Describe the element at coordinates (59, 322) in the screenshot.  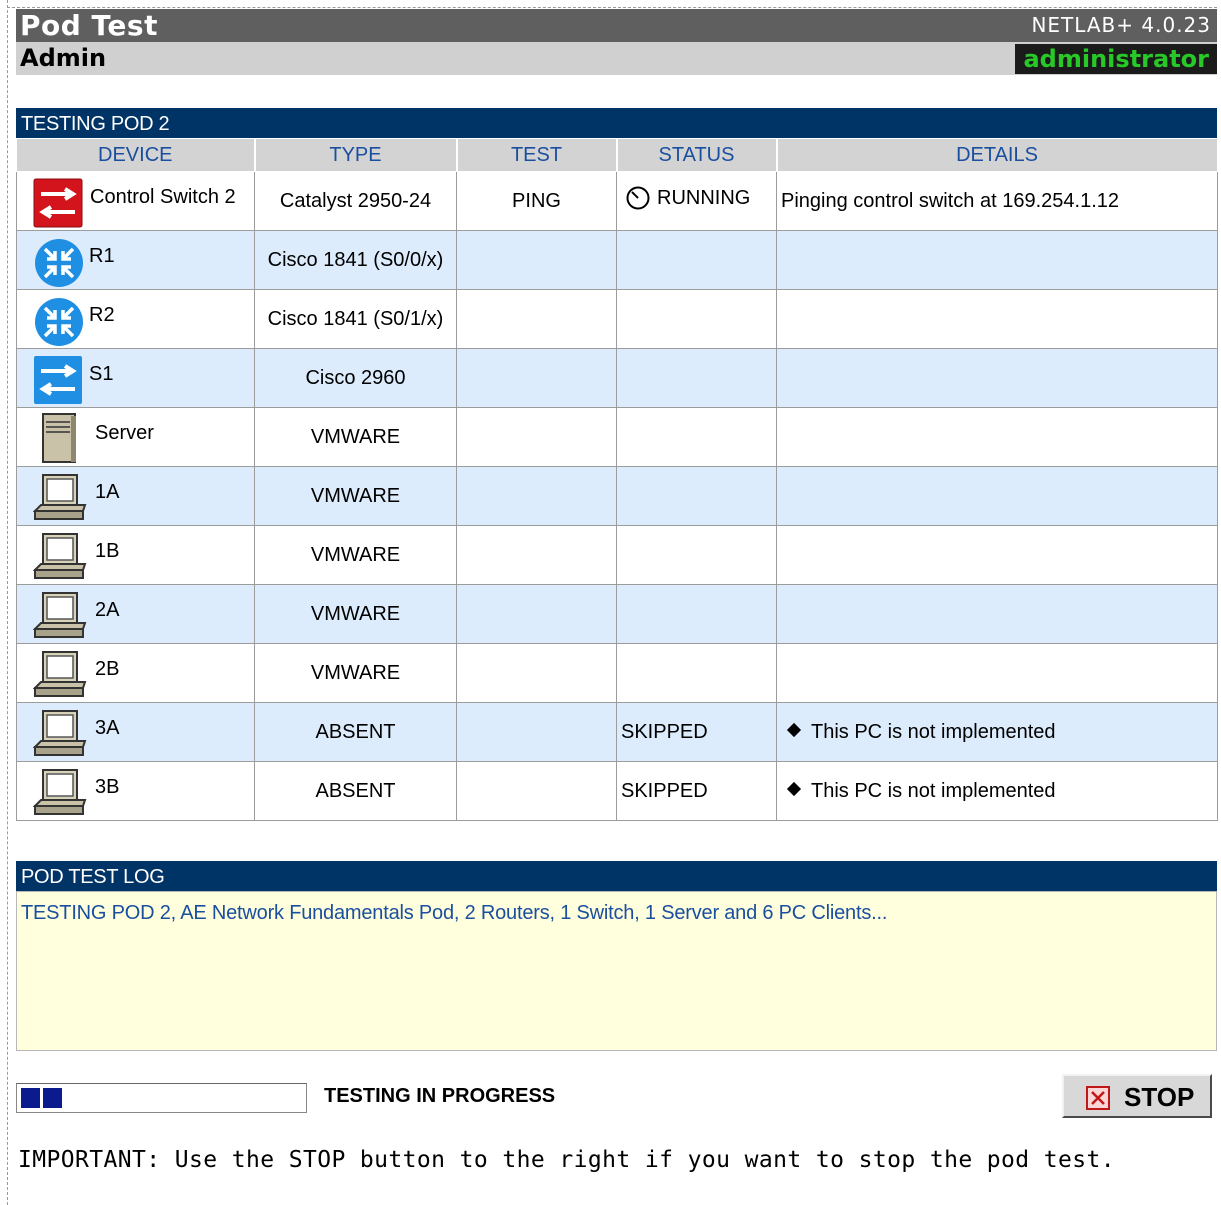
I see `router-icon` at that location.